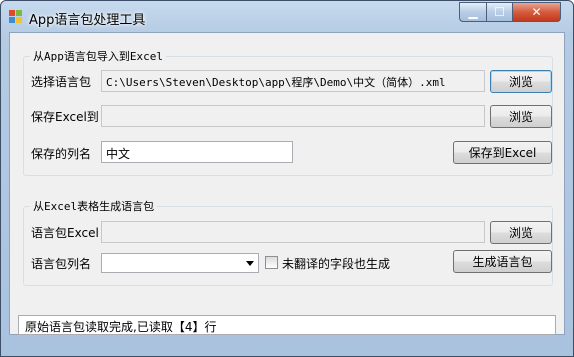  I want to click on import-group-legend: 从App语言包导入到Excel, so click(98, 56).